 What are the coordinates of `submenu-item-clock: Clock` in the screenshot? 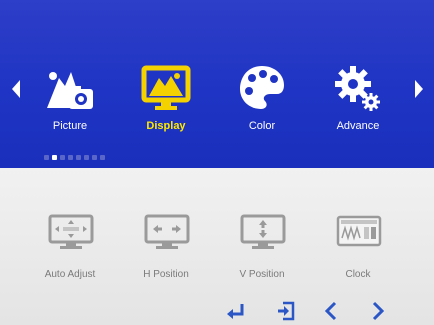 It's located at (358, 249).